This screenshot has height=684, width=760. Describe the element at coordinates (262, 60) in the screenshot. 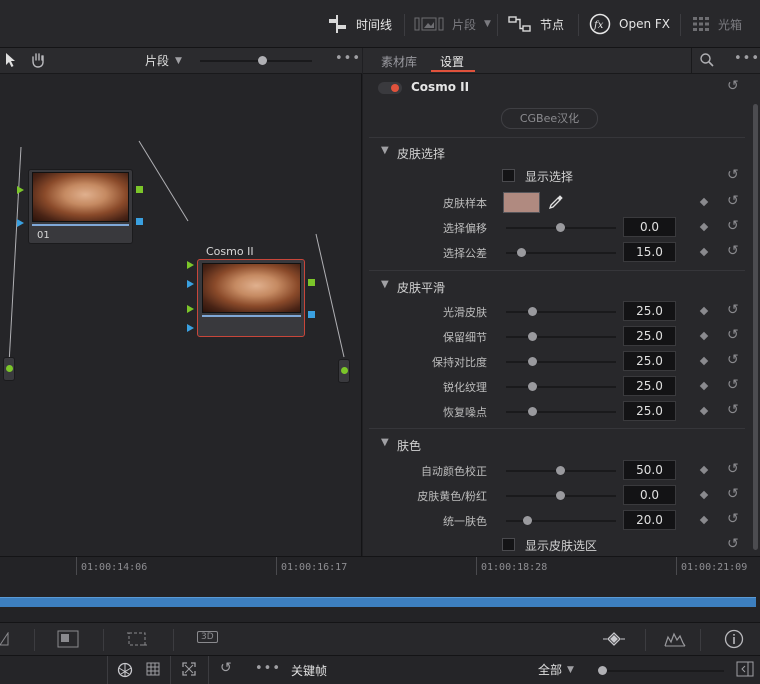

I see `zoom-slider-knob` at that location.